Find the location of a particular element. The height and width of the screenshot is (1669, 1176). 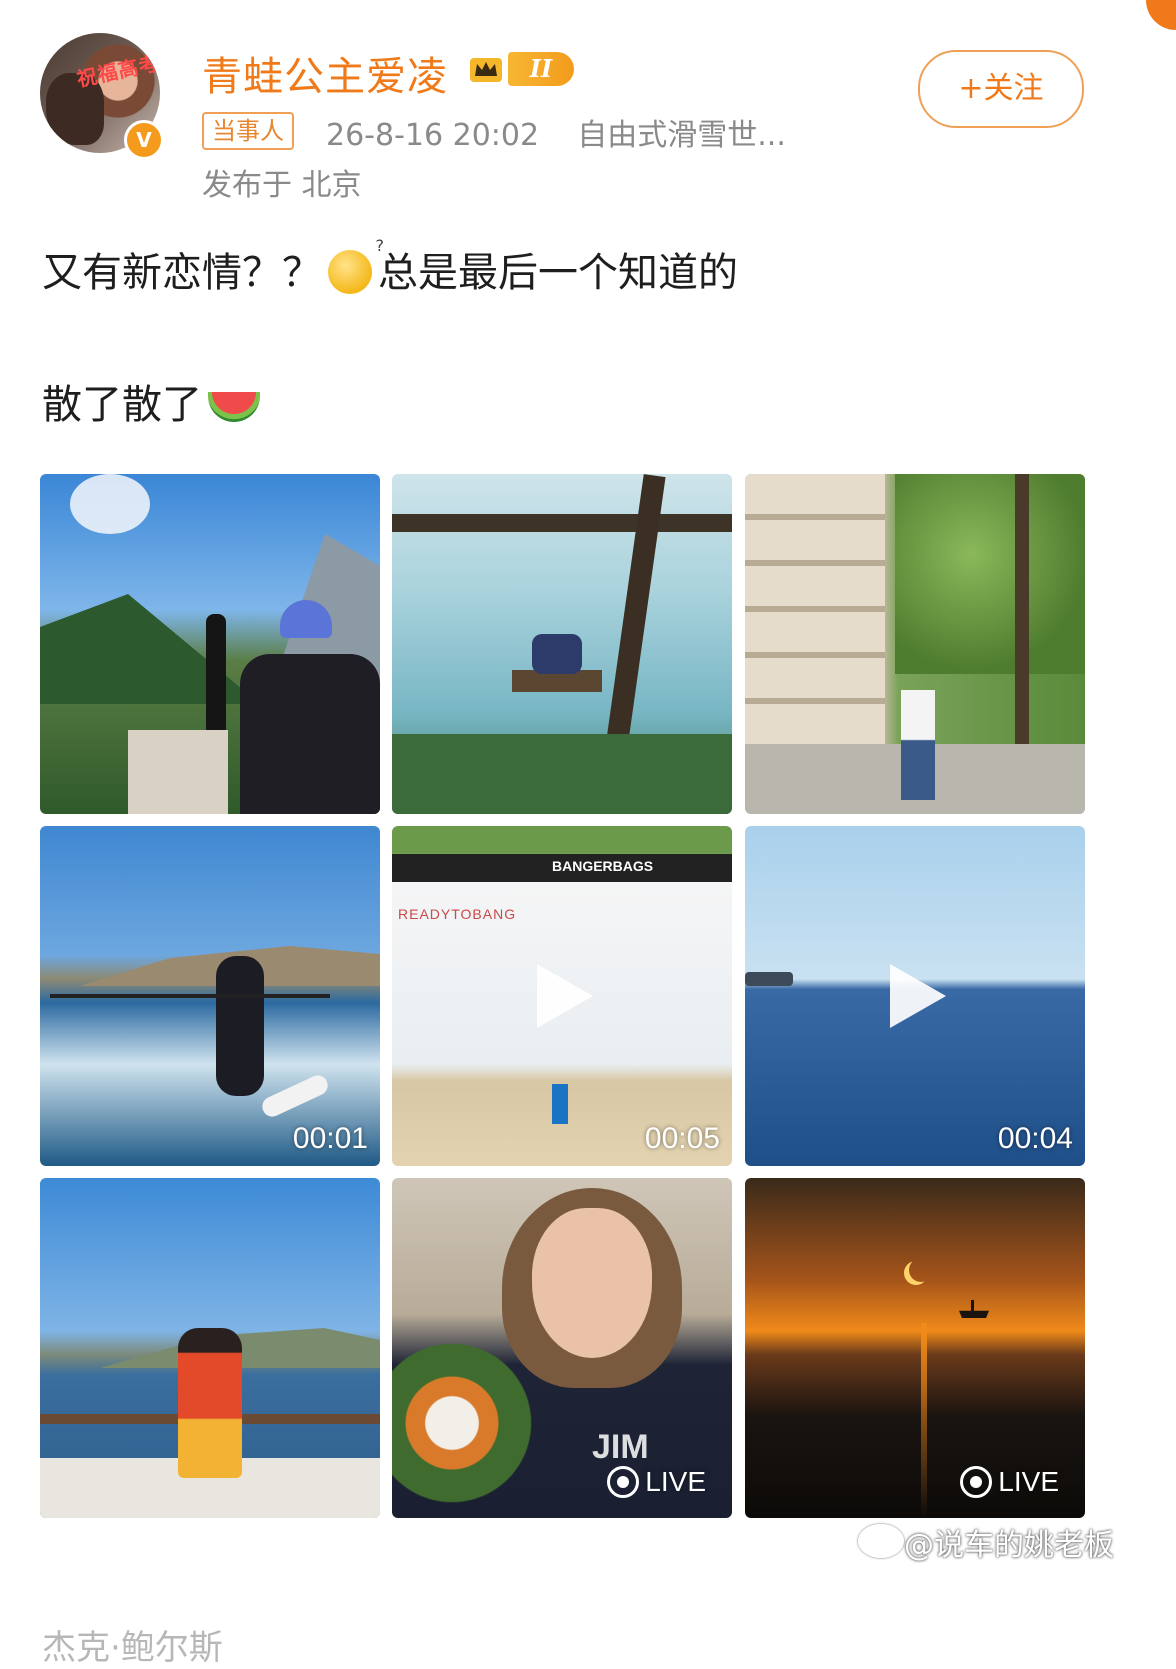

post-text-line-2: 散了散了 is located at coordinates (151, 401).